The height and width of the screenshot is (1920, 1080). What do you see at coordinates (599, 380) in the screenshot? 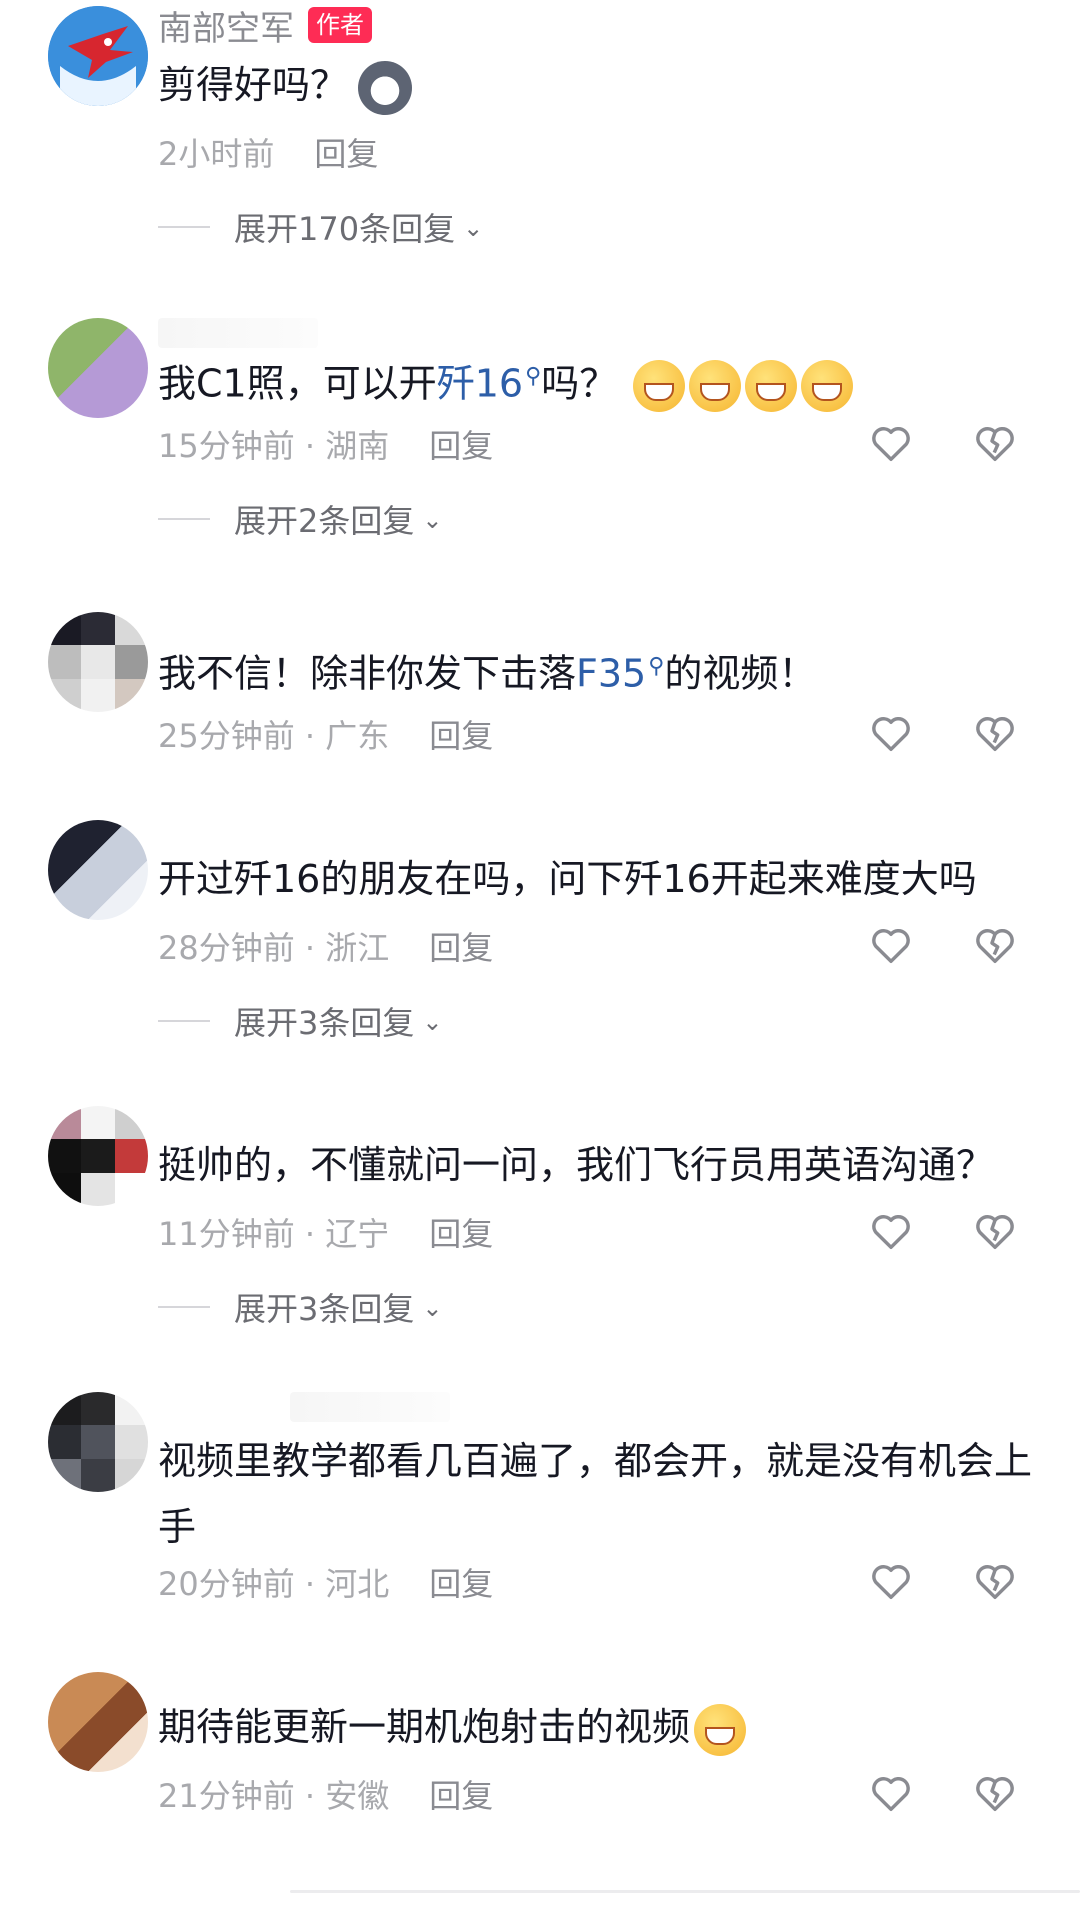
I see `comment-text: 我C1照，可以开歼16⚲吗？` at bounding box center [599, 380].